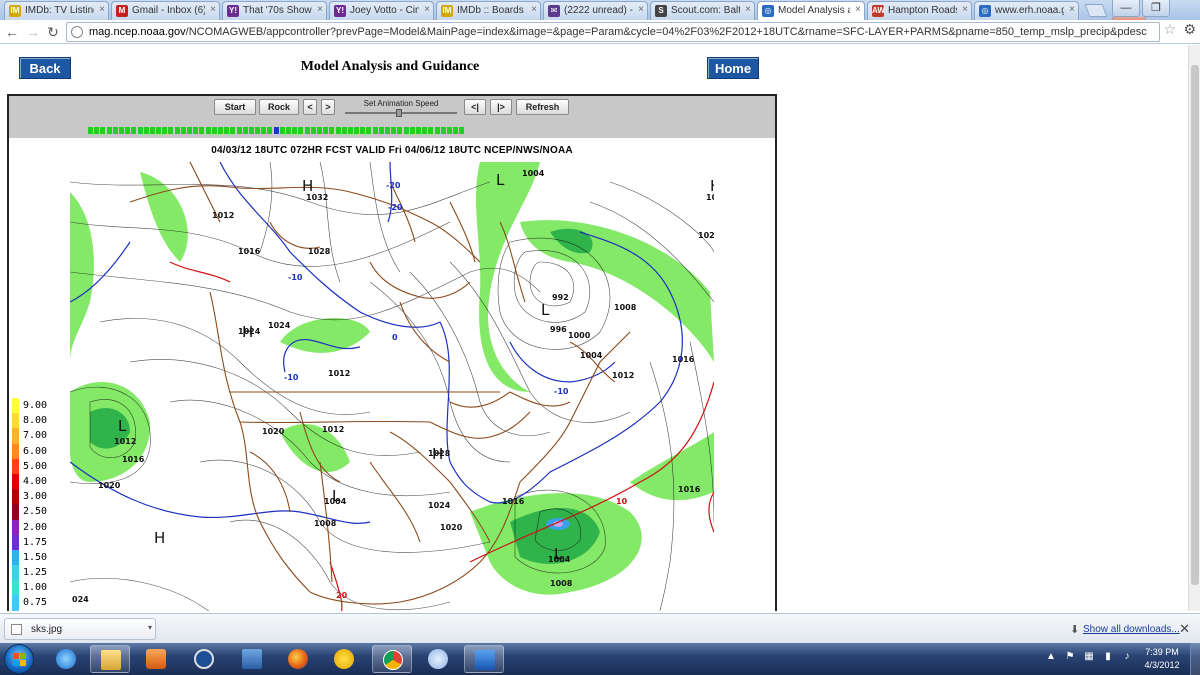 This screenshot has height=675, width=1200. I want to click on taskbar-explorer, so click(110, 659).